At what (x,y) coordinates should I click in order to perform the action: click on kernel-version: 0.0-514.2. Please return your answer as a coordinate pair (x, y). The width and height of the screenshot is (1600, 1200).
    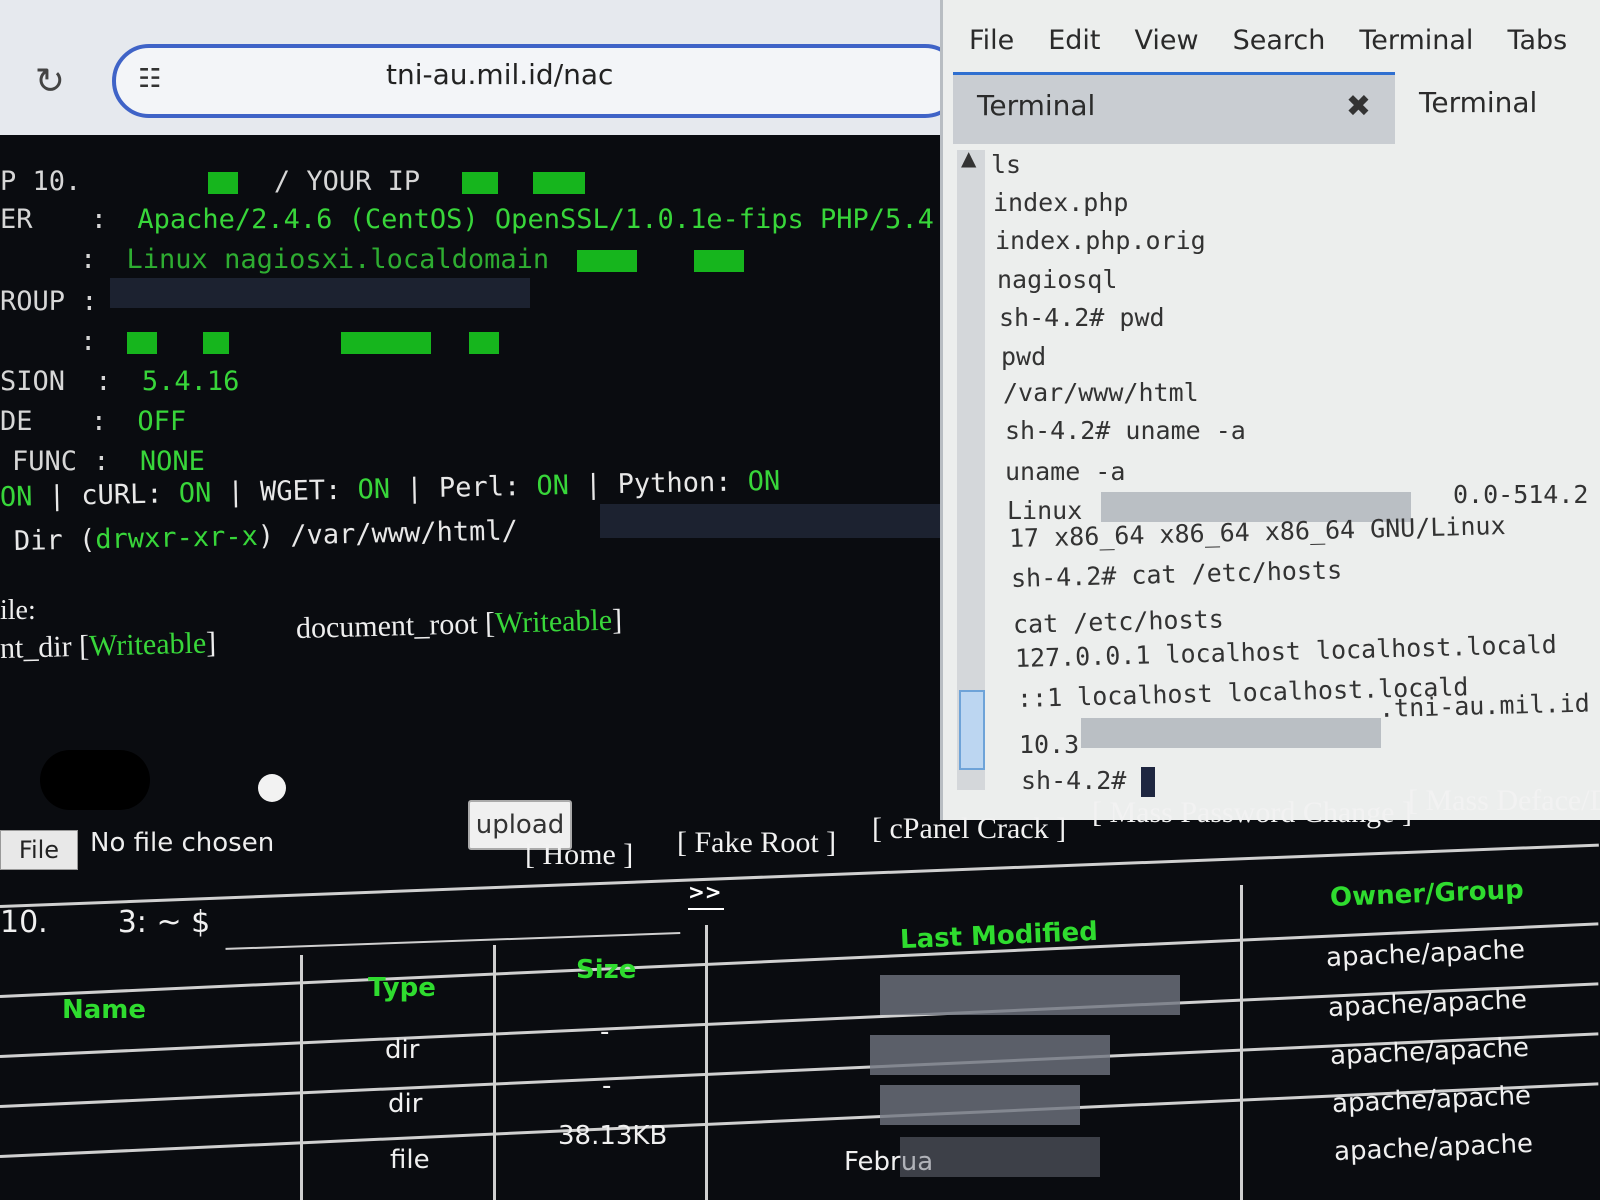
    Looking at the image, I should click on (1521, 494).